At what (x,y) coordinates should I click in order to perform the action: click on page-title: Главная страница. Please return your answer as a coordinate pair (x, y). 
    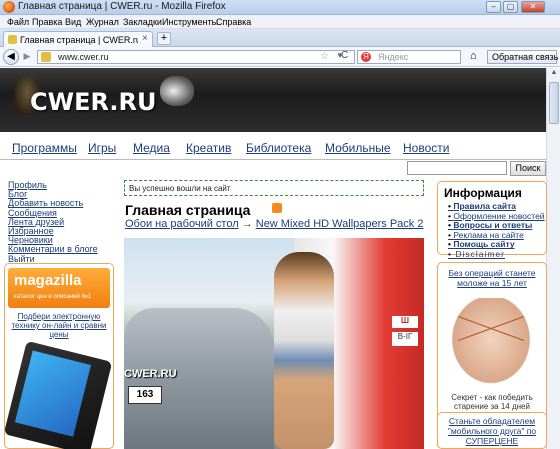
    Looking at the image, I should click on (188, 210).